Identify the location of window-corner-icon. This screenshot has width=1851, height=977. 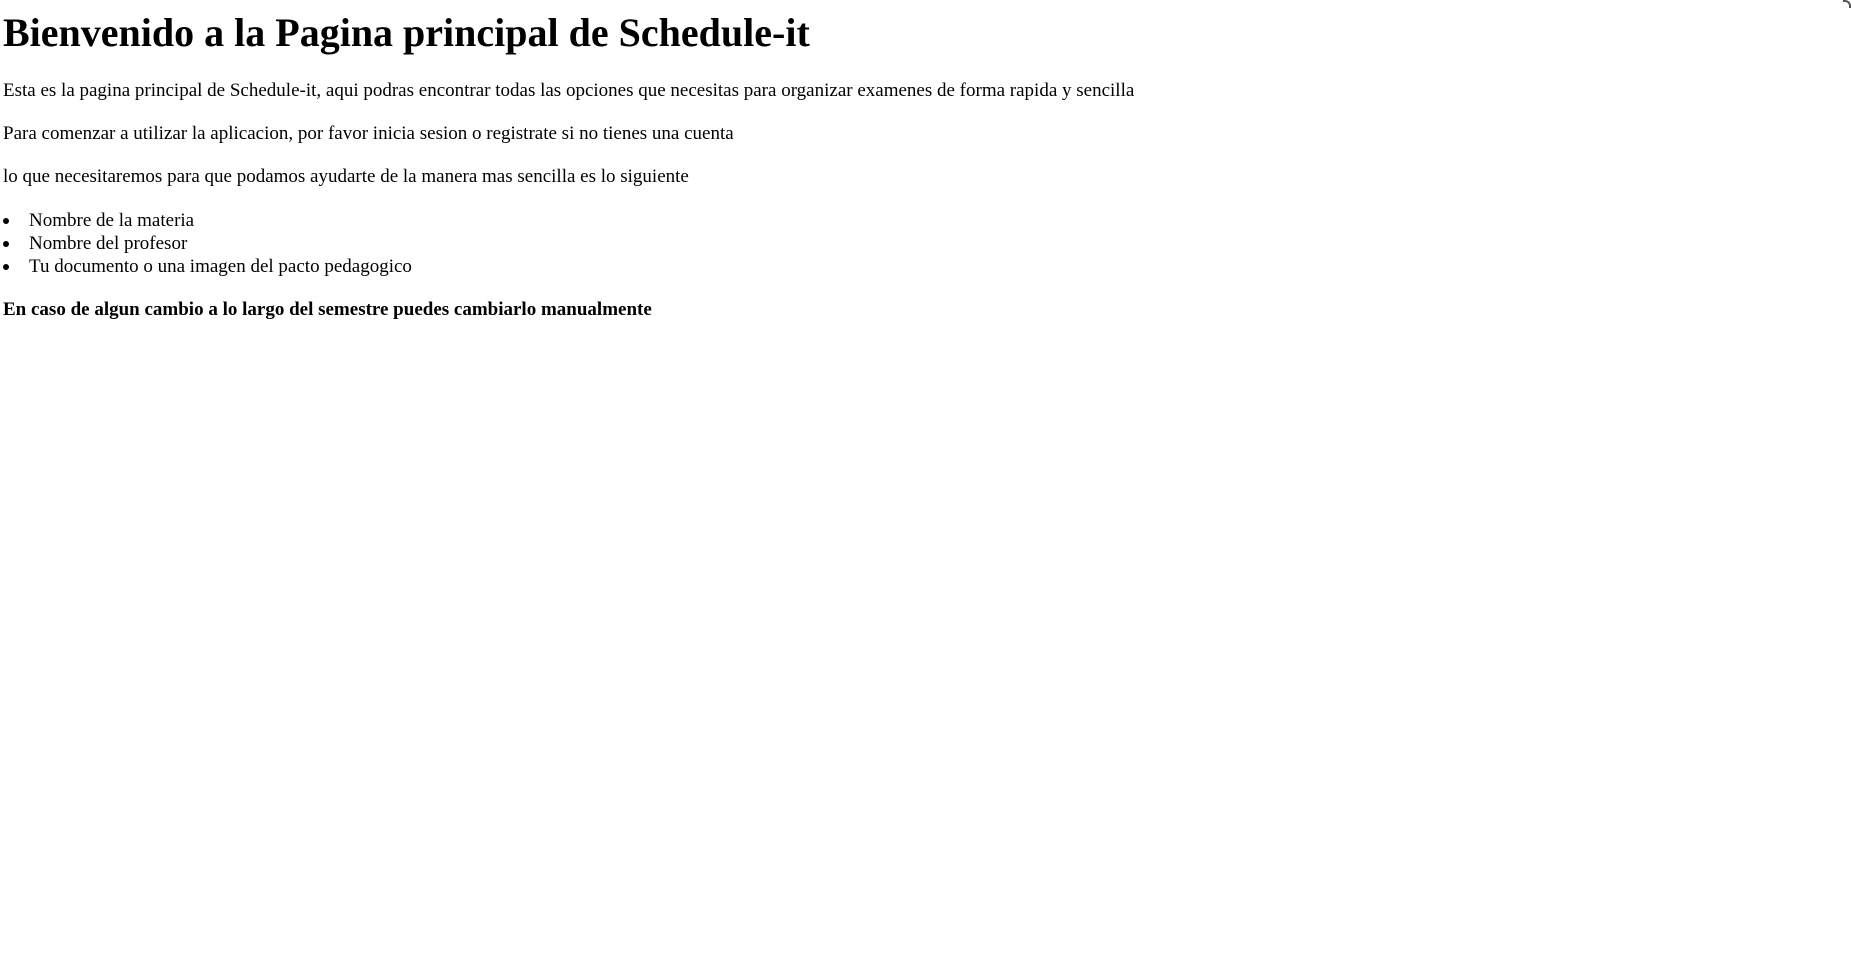
(1847, 4).